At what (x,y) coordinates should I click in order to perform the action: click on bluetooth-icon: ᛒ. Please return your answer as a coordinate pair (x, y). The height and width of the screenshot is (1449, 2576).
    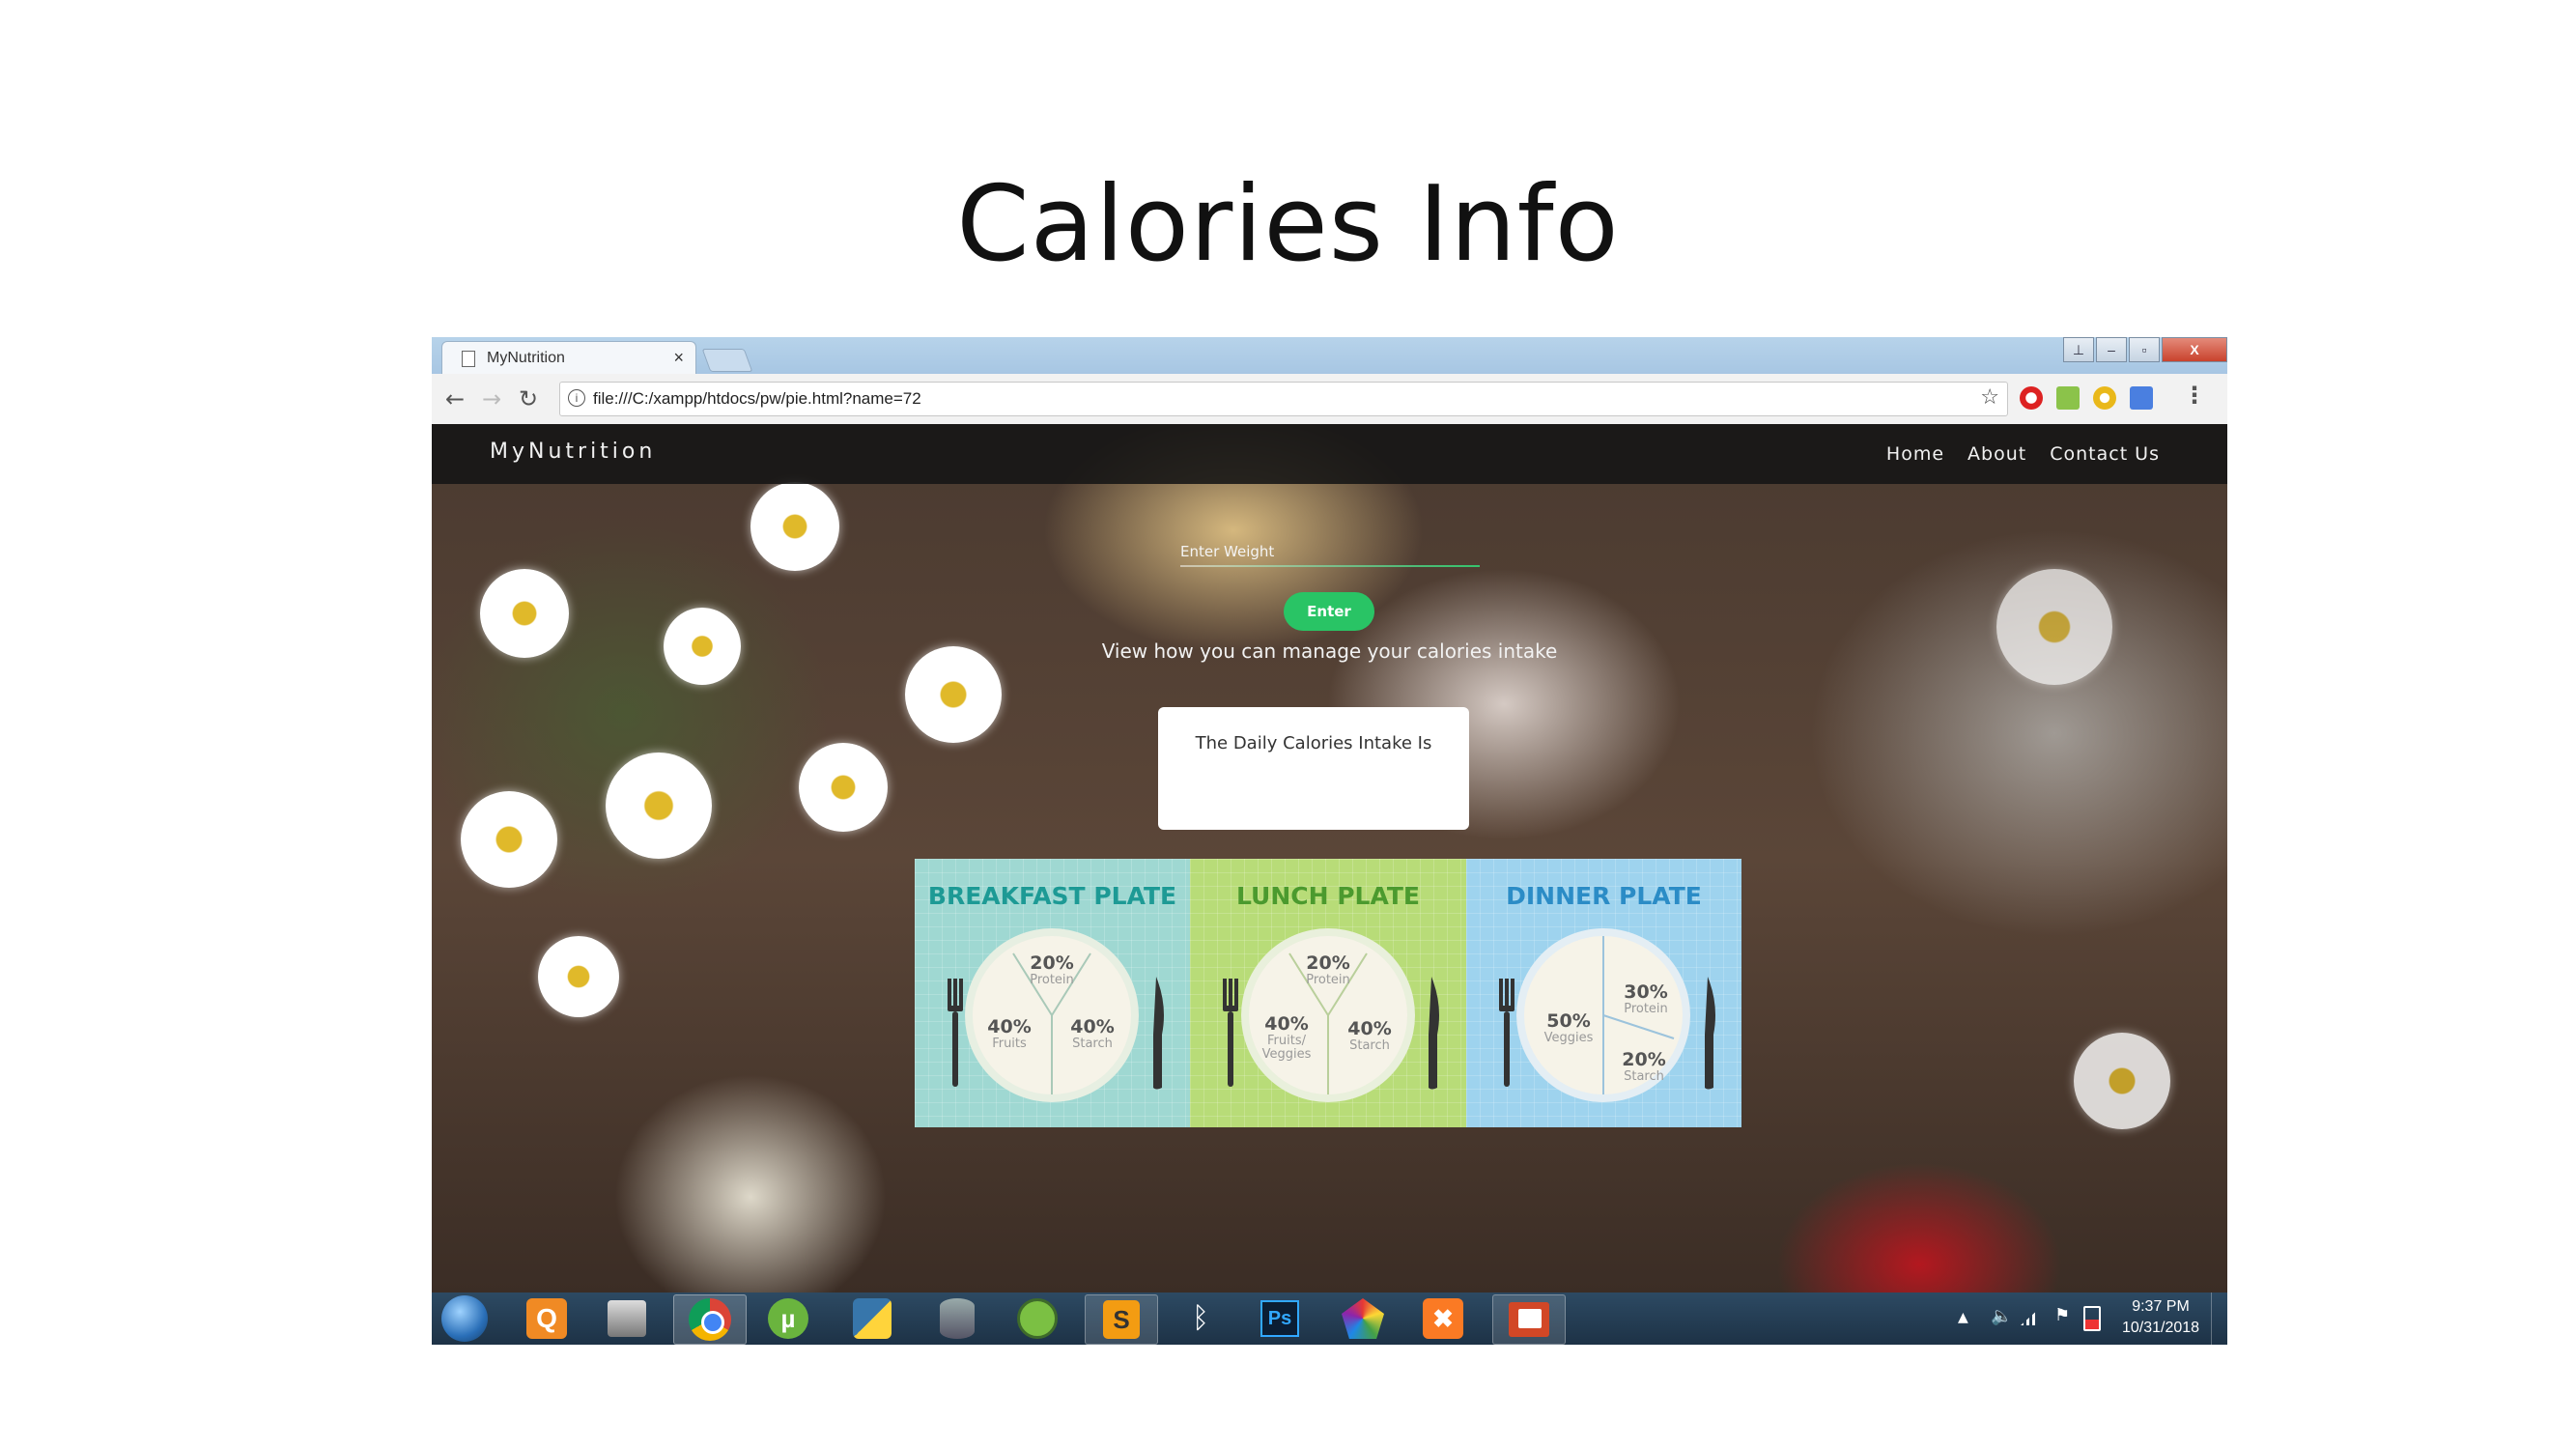
    Looking at the image, I should click on (1200, 1318).